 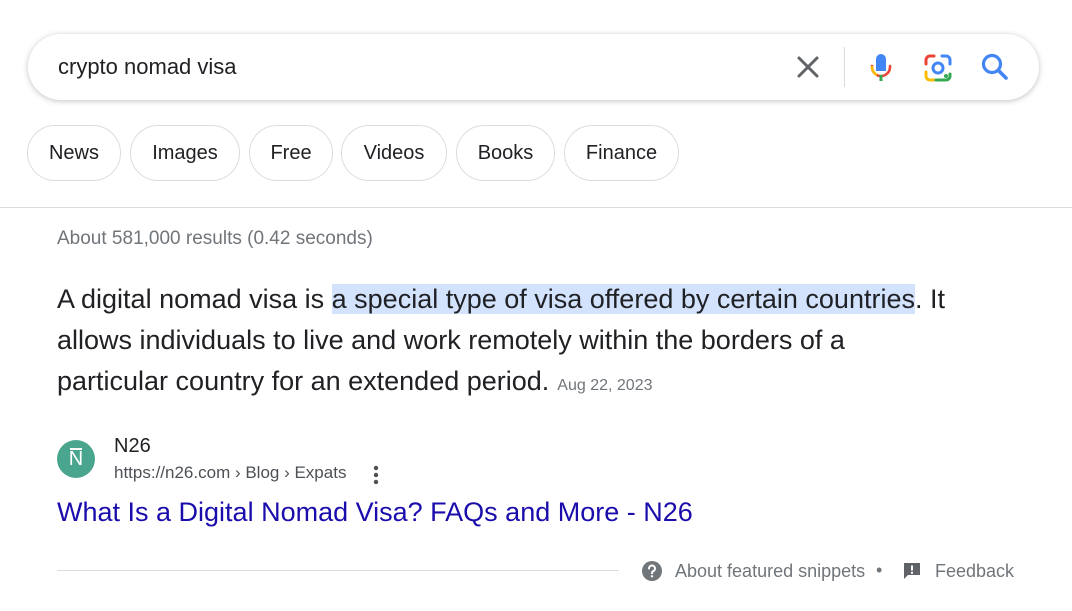 I want to click on snippet-date: Aug 22, 2023, so click(x=605, y=385).